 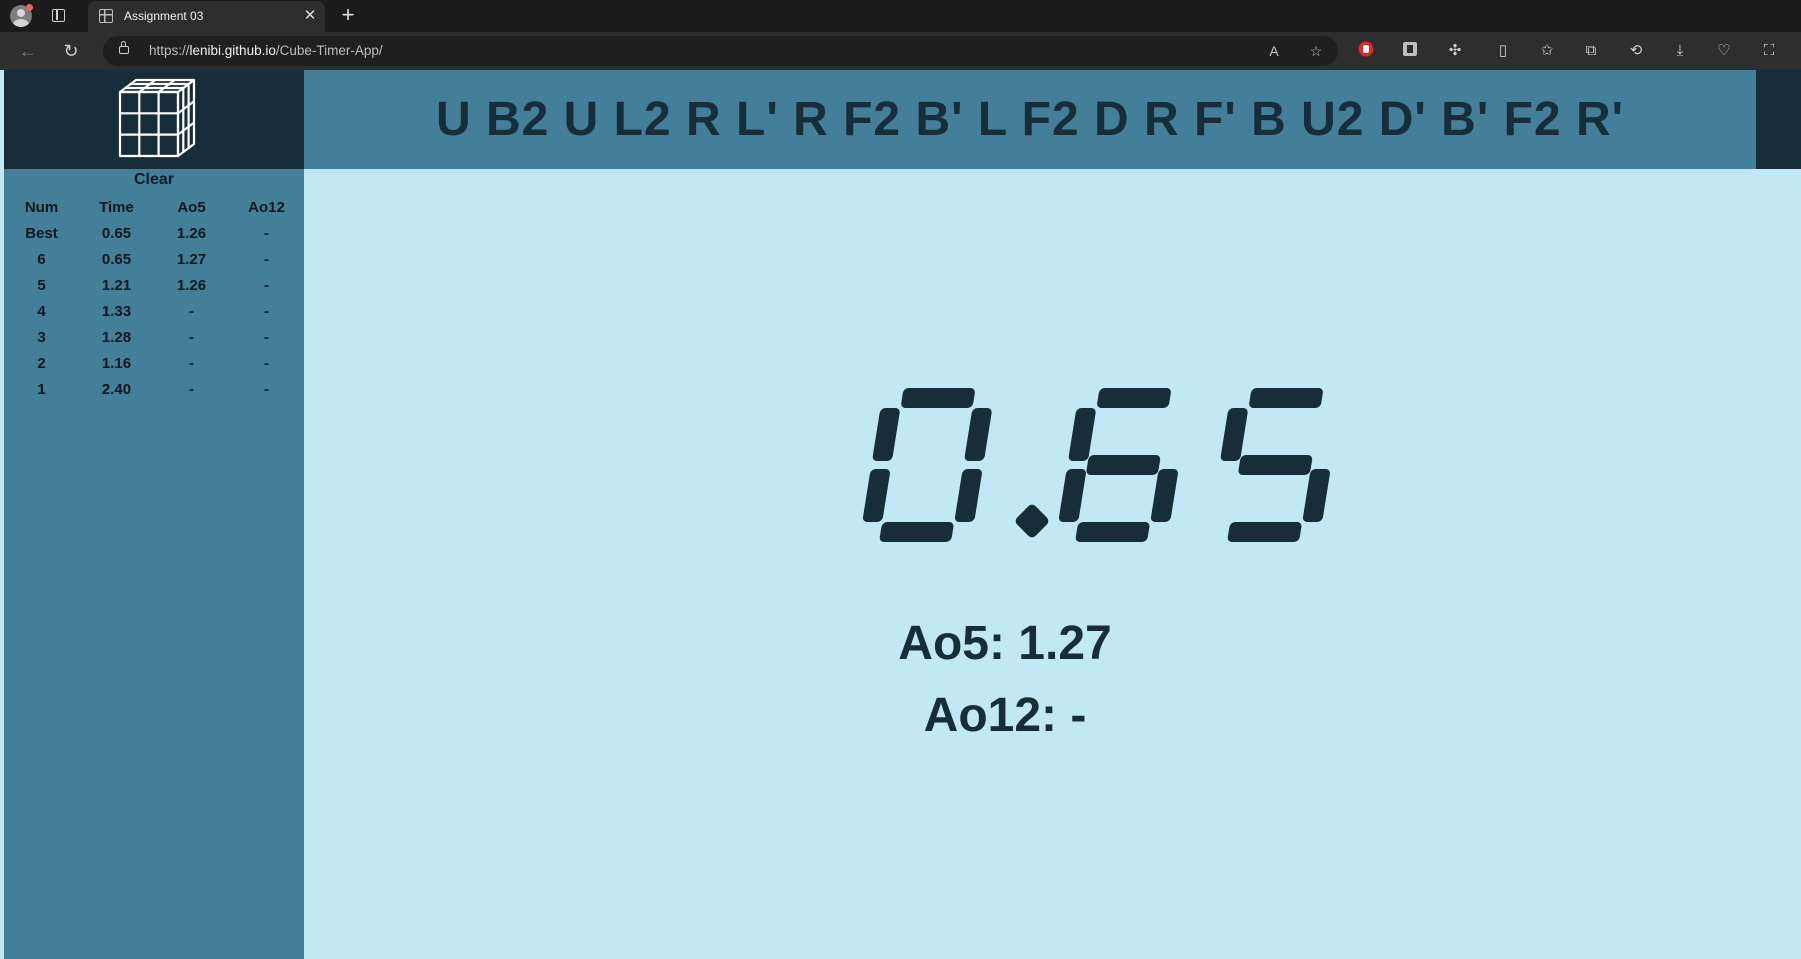 What do you see at coordinates (154, 337) in the screenshot?
I see `table-row: 3 1.28 - -` at bounding box center [154, 337].